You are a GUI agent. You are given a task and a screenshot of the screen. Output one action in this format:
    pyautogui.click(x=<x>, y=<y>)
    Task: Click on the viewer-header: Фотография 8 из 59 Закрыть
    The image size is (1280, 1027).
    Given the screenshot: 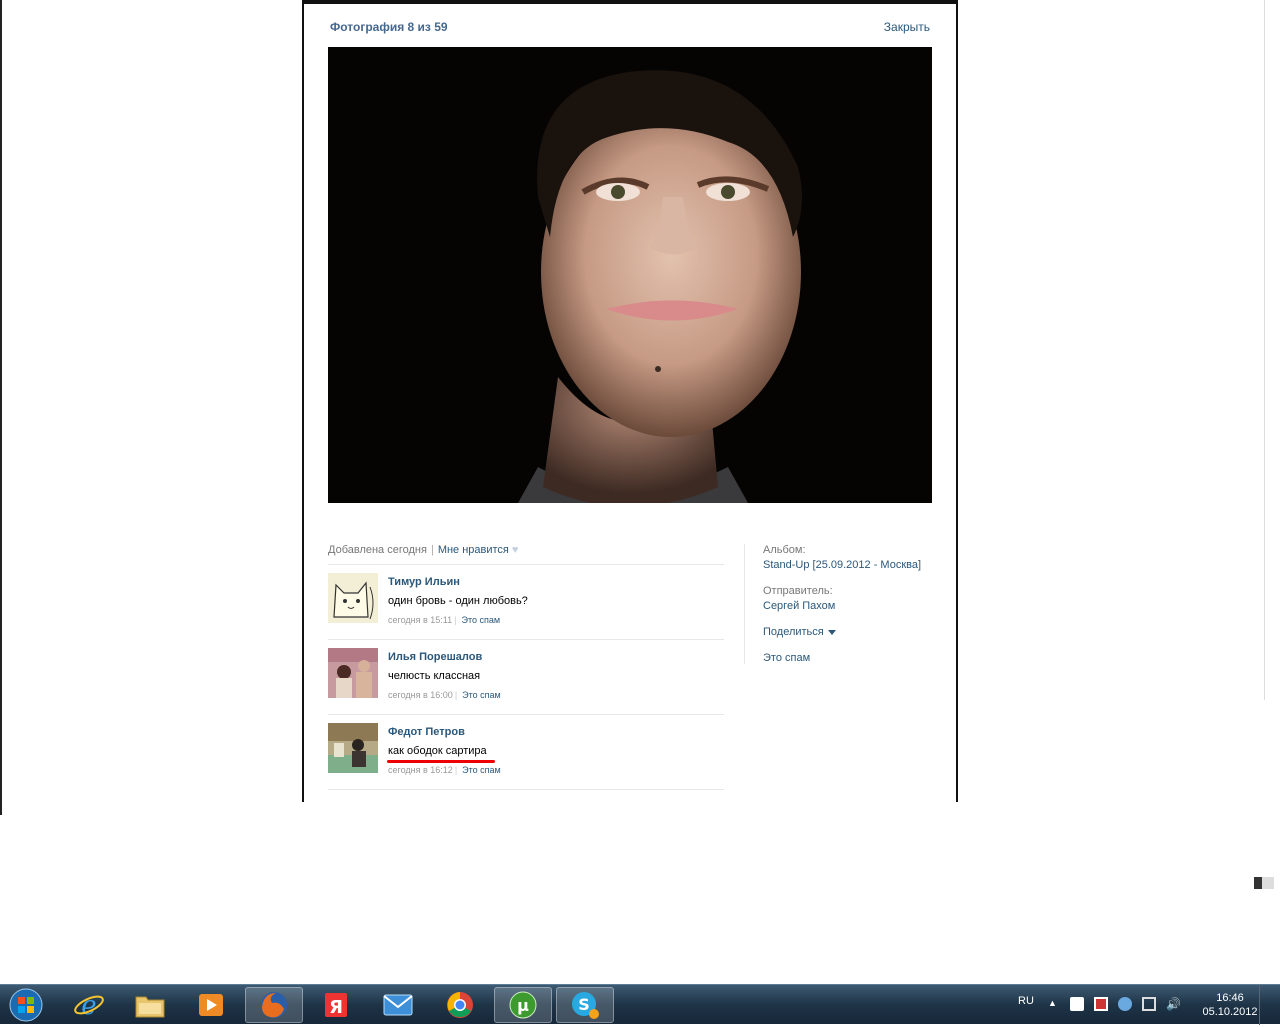 What is the action you would take?
    pyautogui.click(x=630, y=29)
    